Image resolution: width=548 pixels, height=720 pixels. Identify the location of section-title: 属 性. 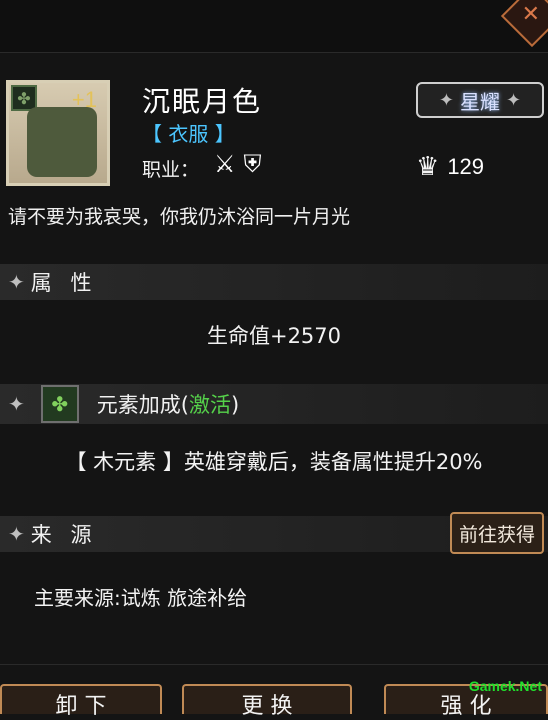
(64, 283).